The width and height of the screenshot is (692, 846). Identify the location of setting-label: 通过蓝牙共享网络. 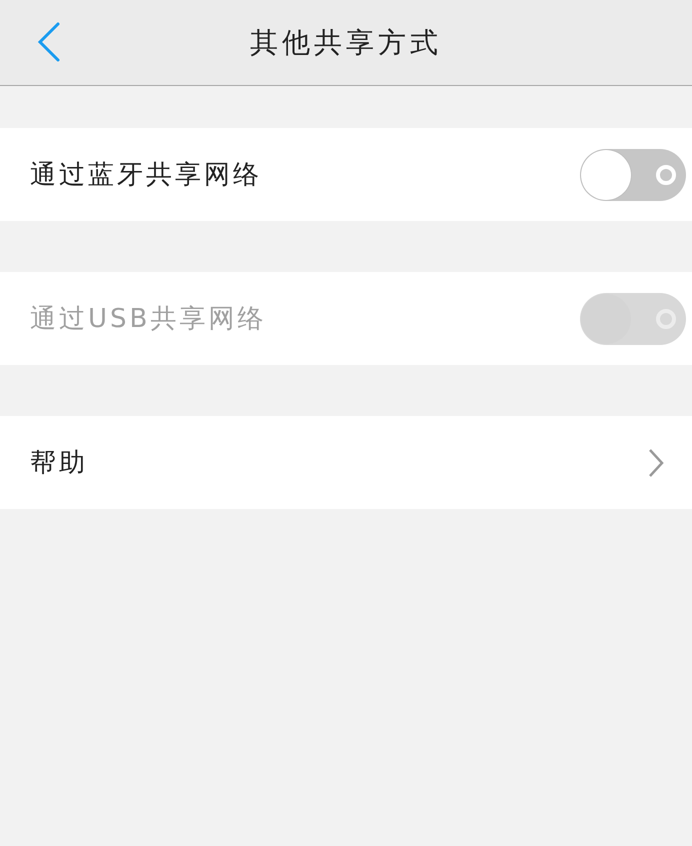
(146, 175).